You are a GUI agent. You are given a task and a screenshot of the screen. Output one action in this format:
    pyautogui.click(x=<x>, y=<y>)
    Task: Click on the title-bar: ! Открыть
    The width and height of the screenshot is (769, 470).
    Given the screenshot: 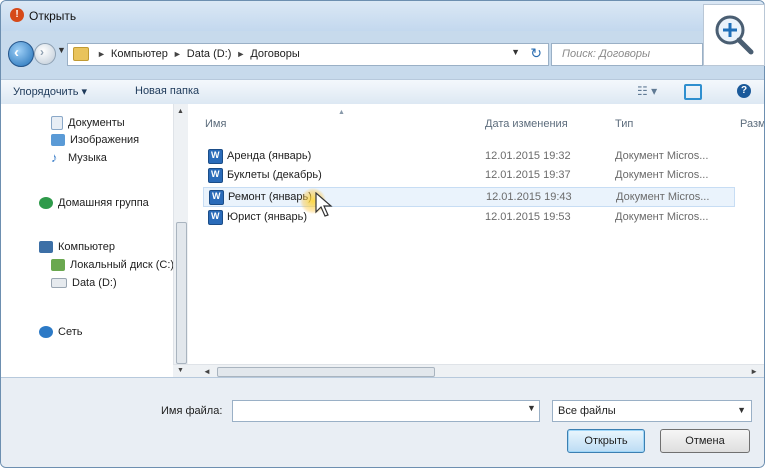 What is the action you would take?
    pyautogui.click(x=382, y=16)
    